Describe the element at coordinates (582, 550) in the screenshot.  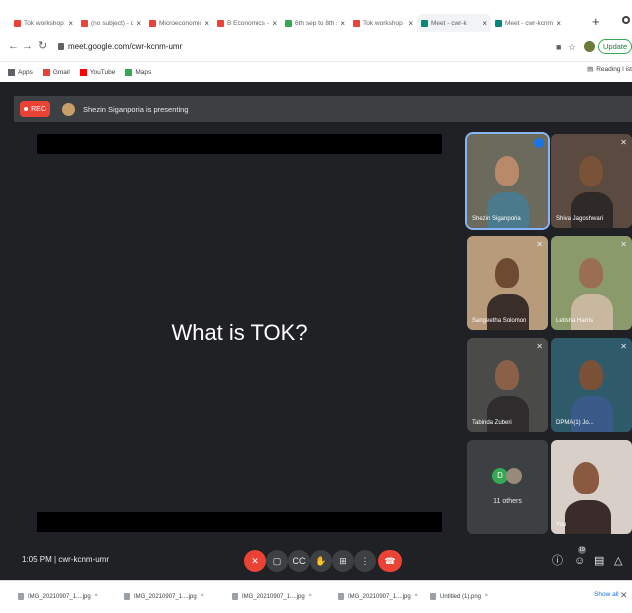
I see `participant-count-badge: 19` at that location.